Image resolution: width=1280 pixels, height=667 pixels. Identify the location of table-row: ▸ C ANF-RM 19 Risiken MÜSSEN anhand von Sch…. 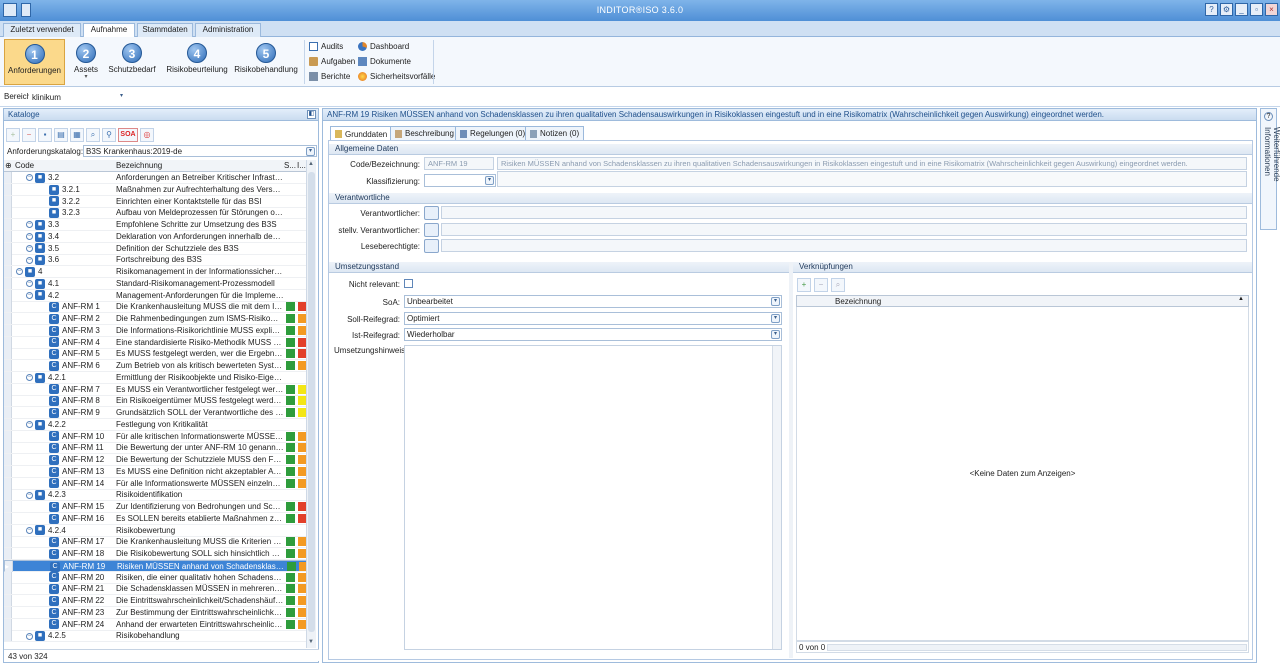
(157, 565).